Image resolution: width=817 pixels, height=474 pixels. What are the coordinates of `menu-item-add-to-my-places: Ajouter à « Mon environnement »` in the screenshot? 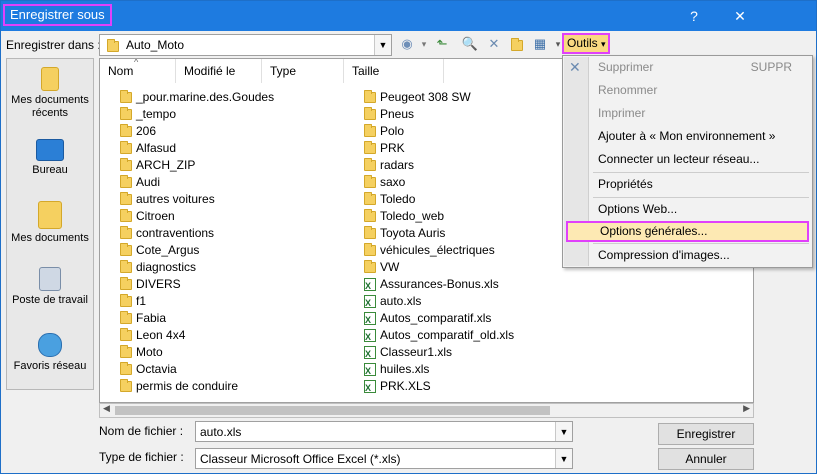 It's located at (700, 136).